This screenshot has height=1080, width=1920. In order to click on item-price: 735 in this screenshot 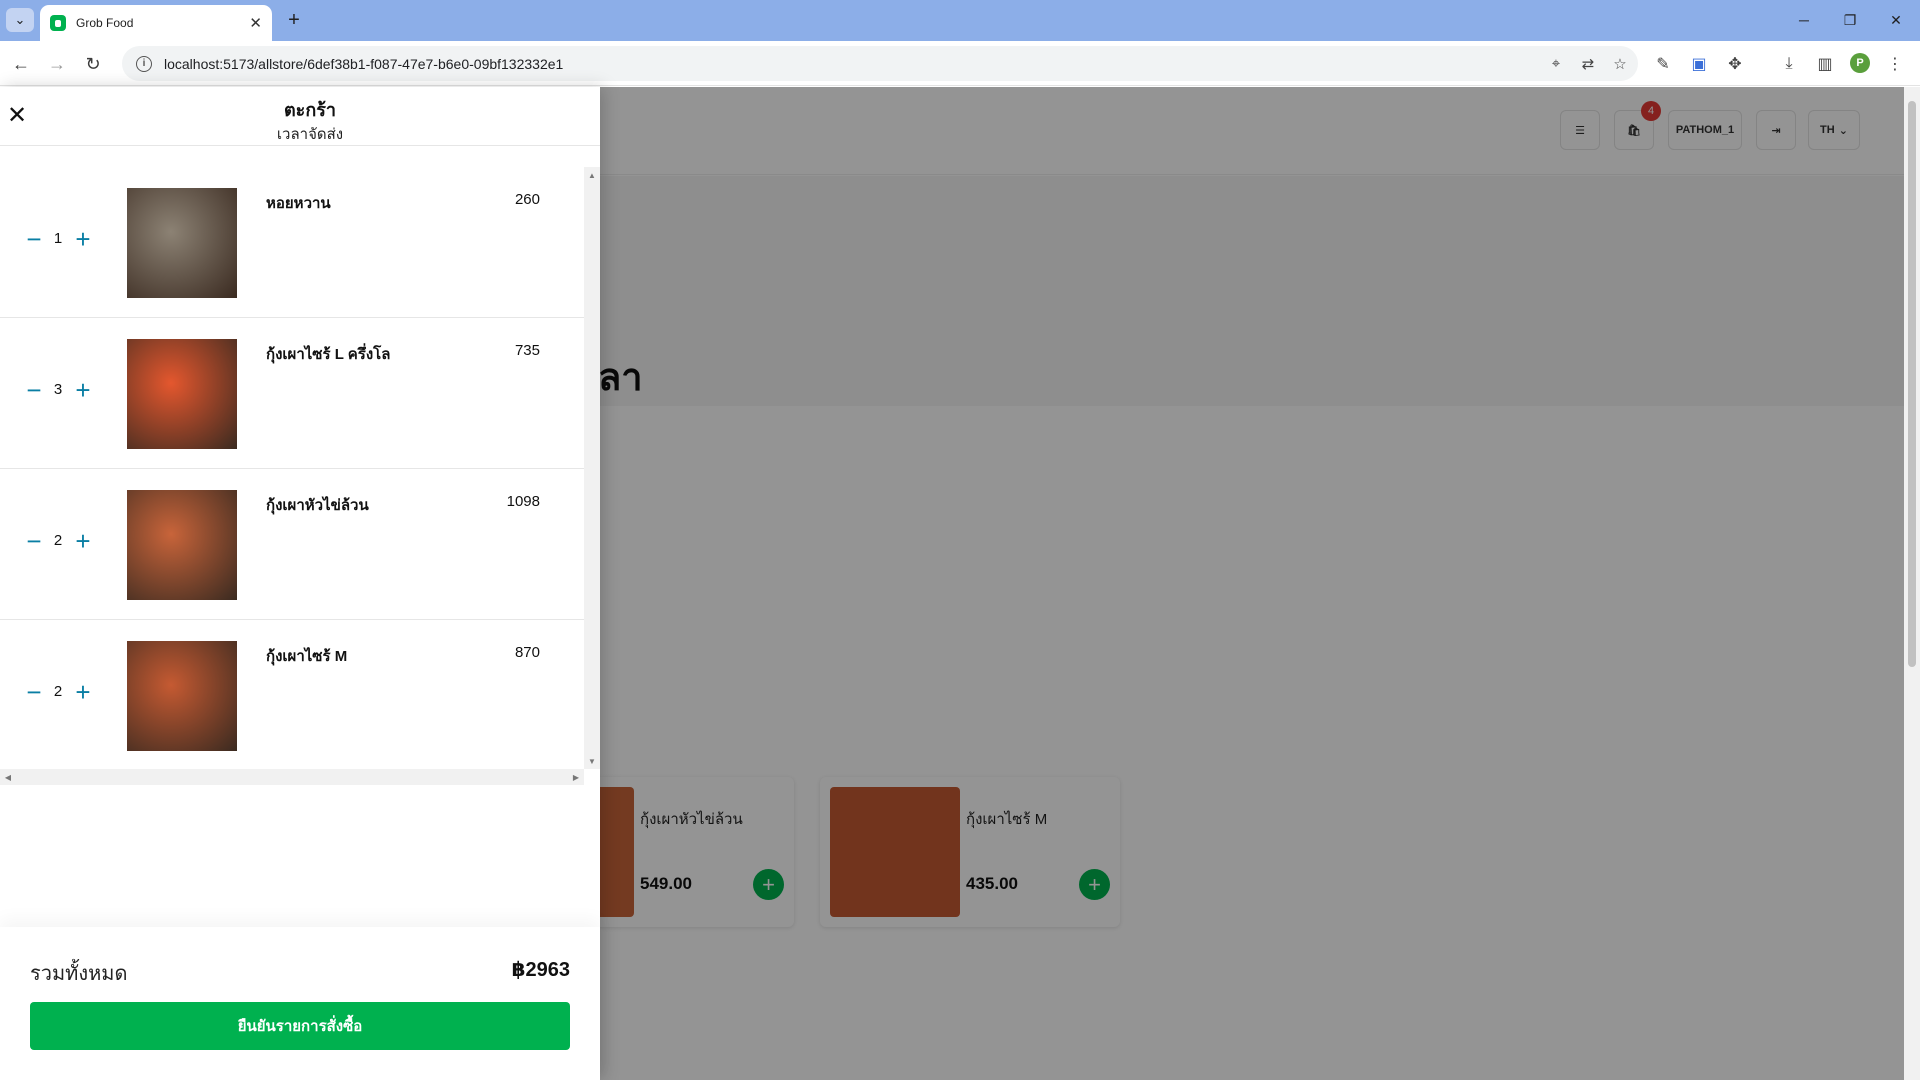, I will do `click(527, 350)`.